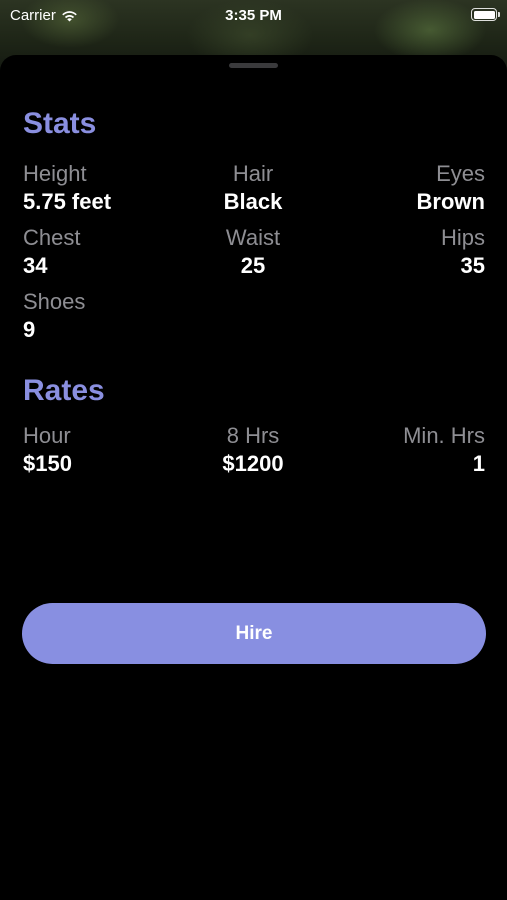  Describe the element at coordinates (253, 252) in the screenshot. I see `stat-waist: Waist 25` at that location.